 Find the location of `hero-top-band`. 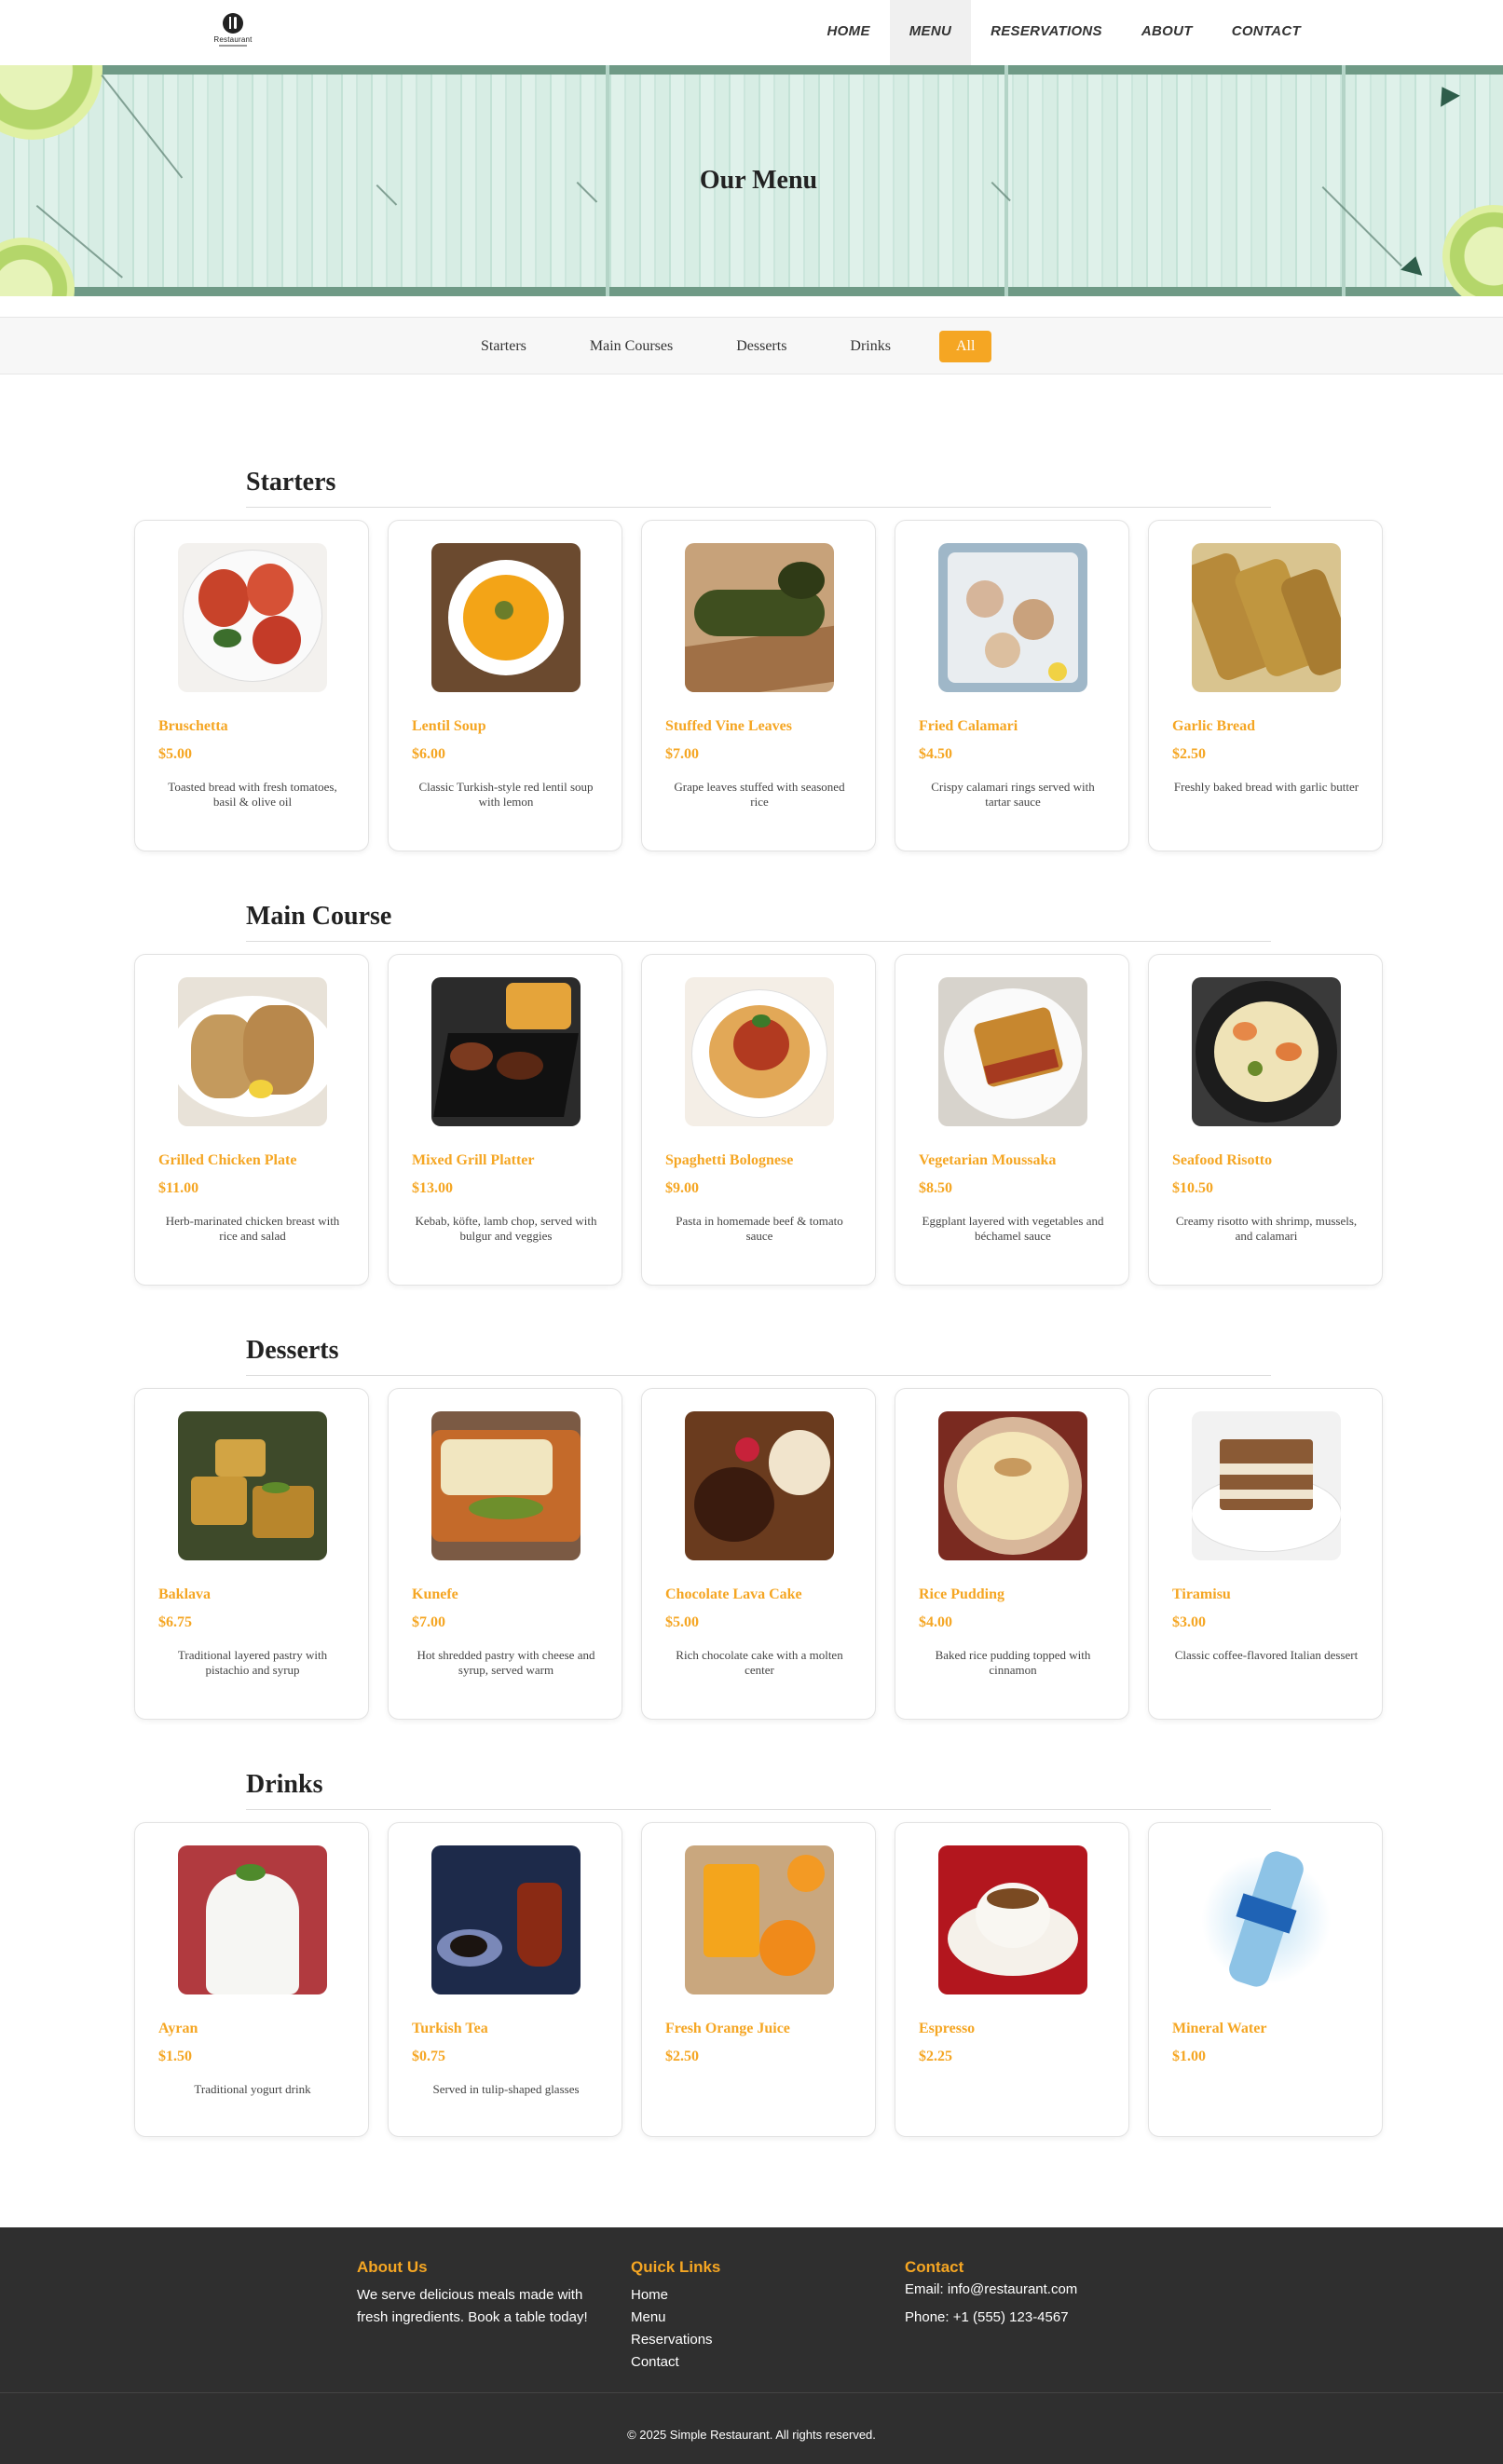

hero-top-band is located at coordinates (751, 70).